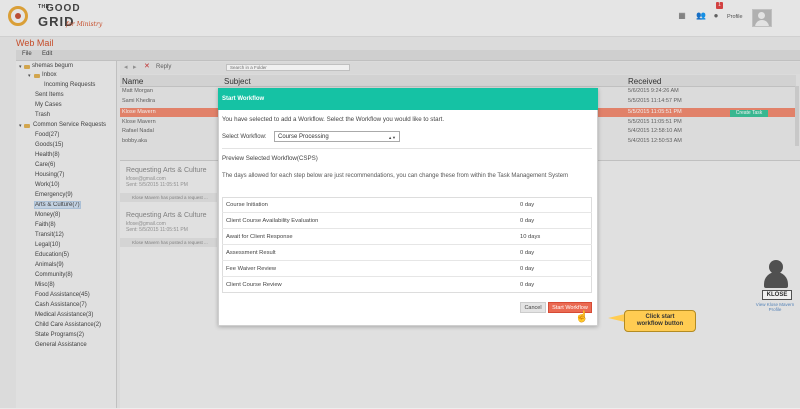 This screenshot has width=800, height=409. What do you see at coordinates (251, 253) in the screenshot?
I see `step-name: Assessment Result` at bounding box center [251, 253].